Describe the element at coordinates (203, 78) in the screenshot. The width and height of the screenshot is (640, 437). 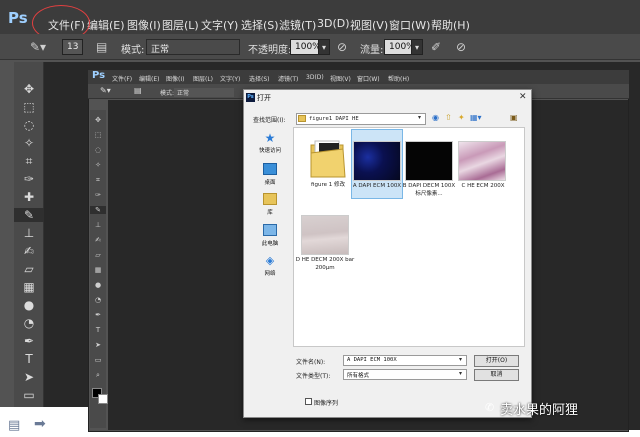
I see `inner-menu-layer: 图层(L)` at that location.